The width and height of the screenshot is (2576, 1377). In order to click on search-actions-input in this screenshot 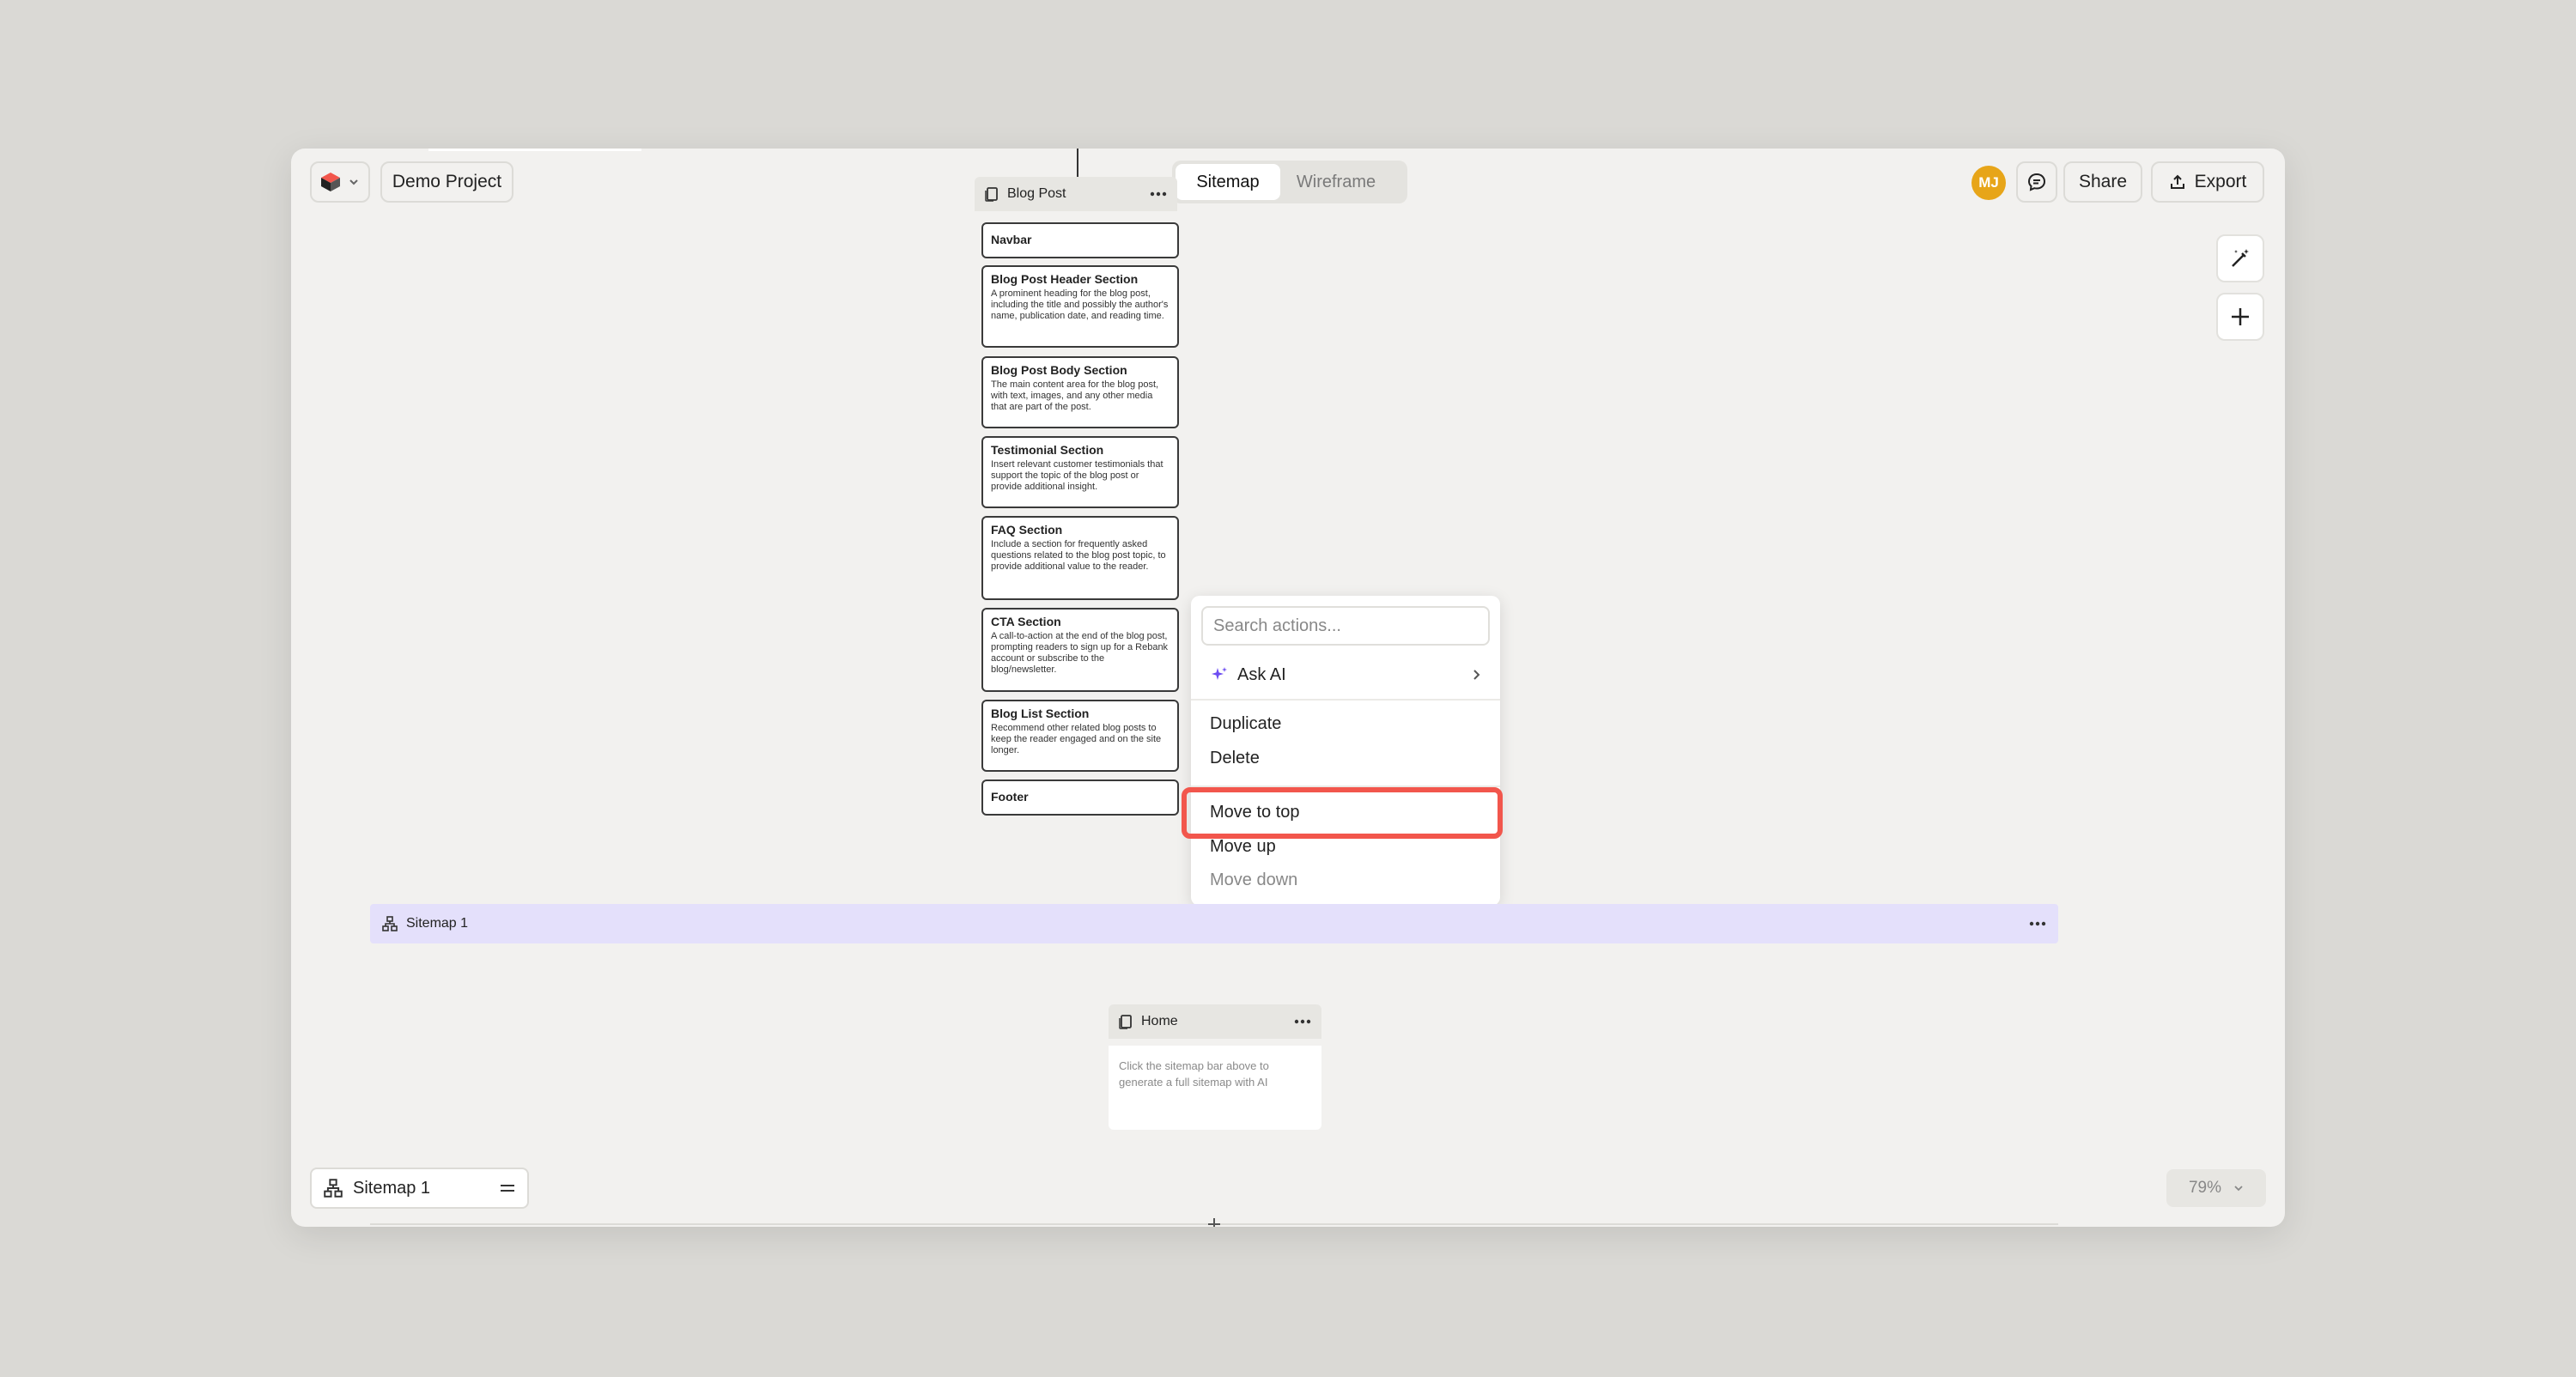, I will do `click(1345, 626)`.